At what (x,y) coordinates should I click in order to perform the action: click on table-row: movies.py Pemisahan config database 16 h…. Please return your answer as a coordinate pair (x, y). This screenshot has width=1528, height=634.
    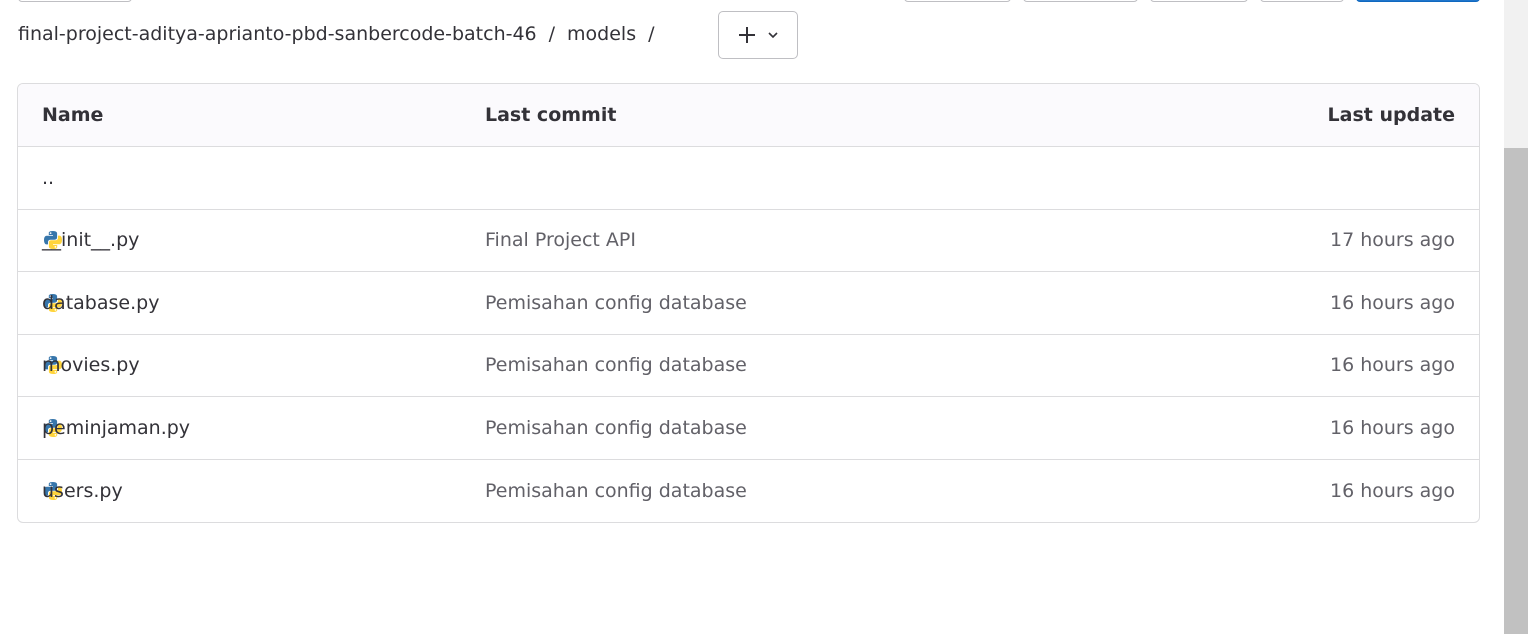
    Looking at the image, I should click on (748, 366).